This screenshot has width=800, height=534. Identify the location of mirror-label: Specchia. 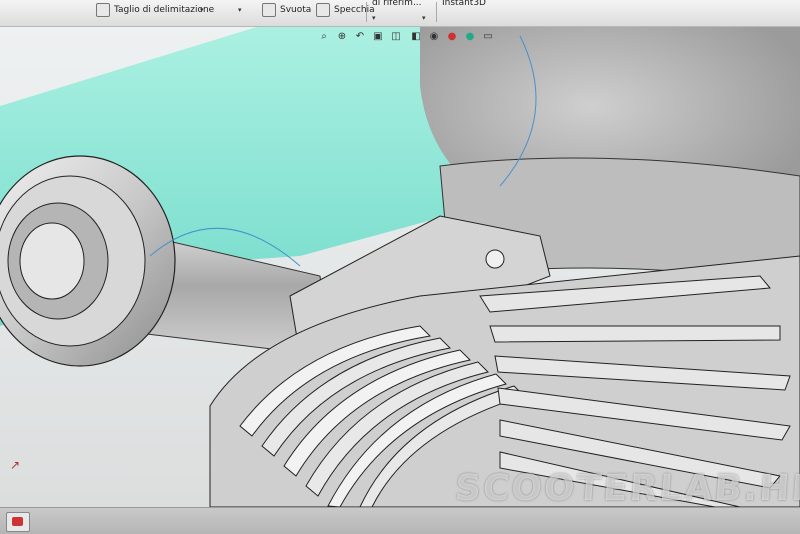
(354, 10).